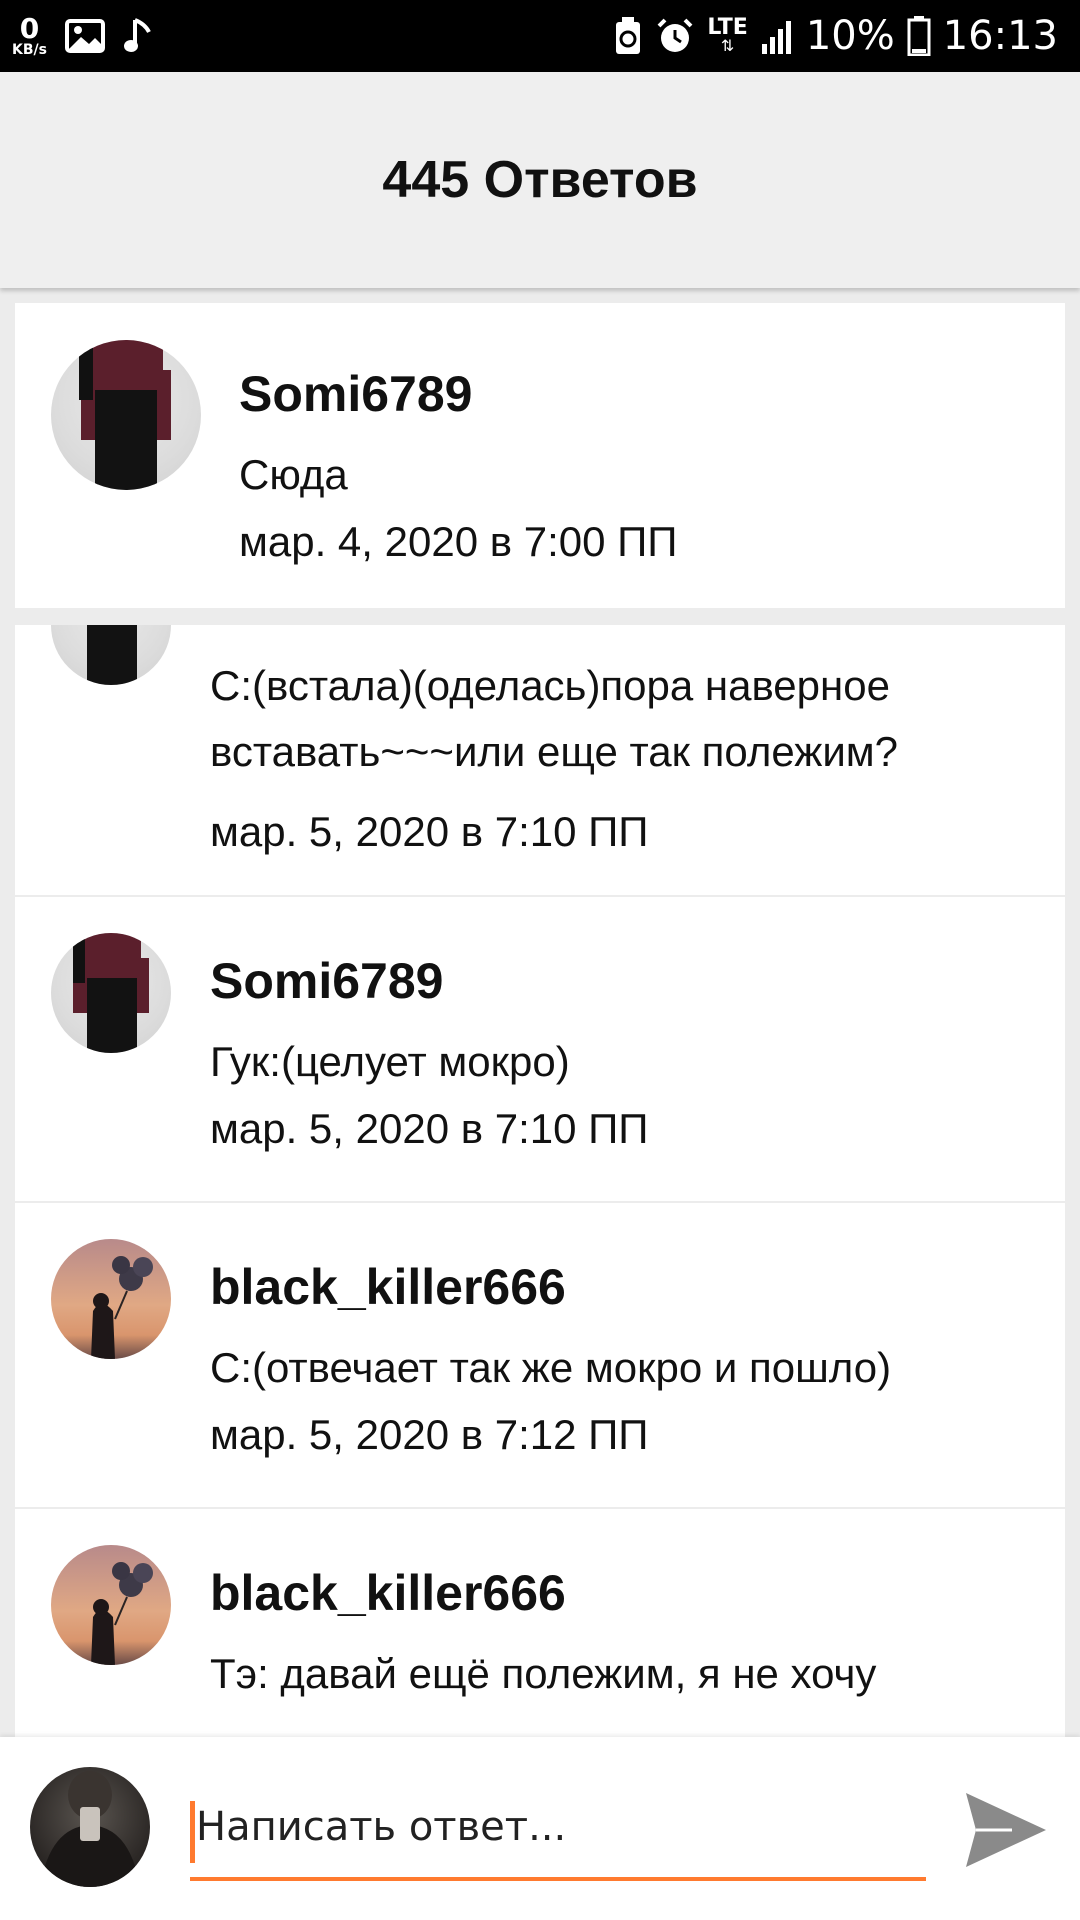  Describe the element at coordinates (84, 36) in the screenshot. I see `image-icon` at that location.